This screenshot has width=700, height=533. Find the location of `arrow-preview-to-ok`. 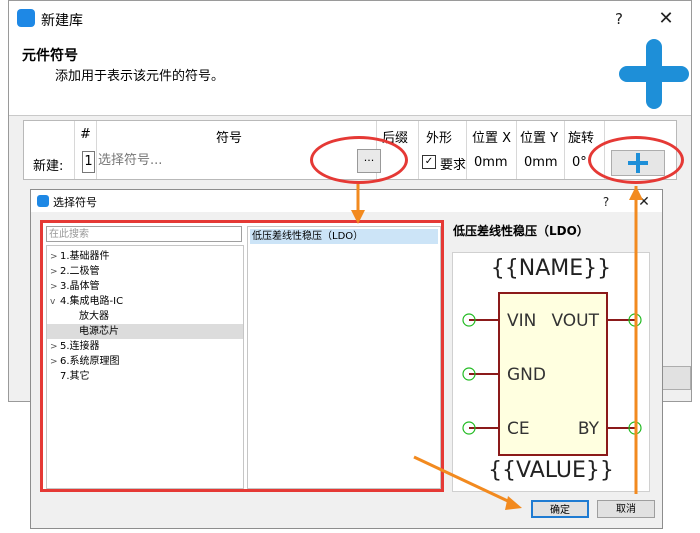

arrow-preview-to-ok is located at coordinates (463, 480).